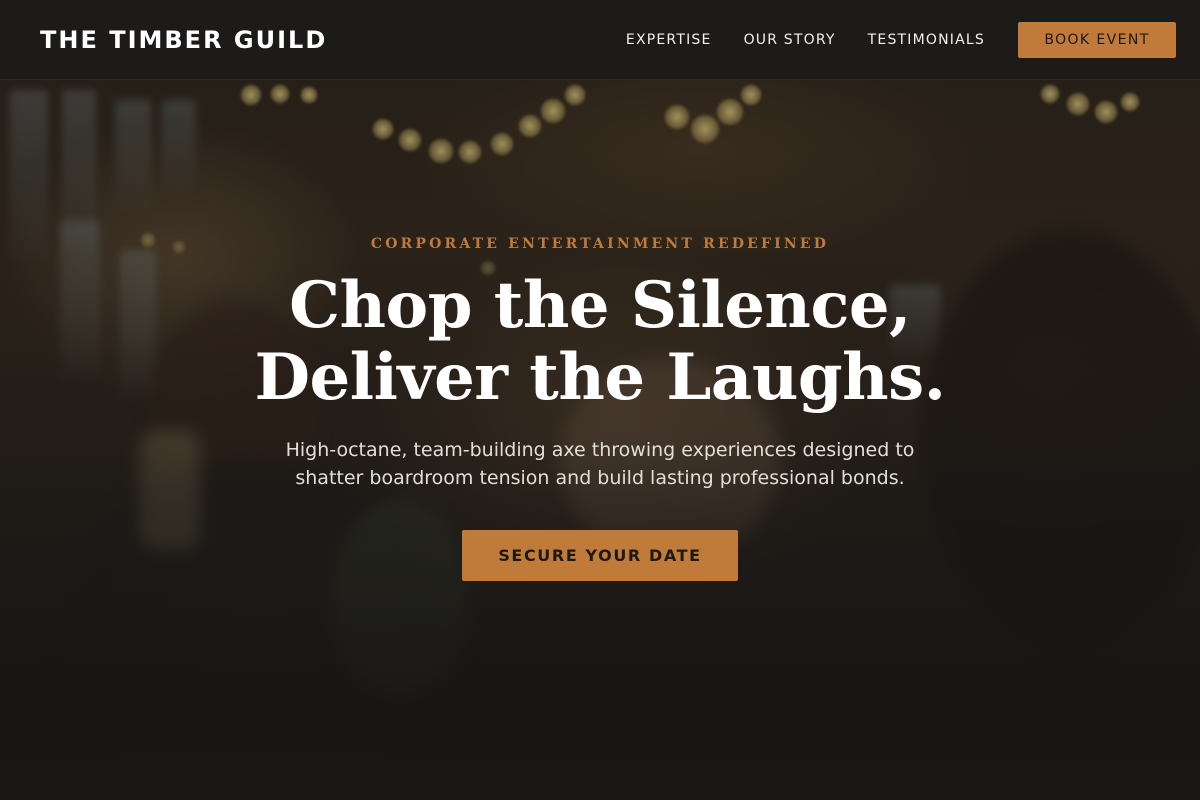 The image size is (1200, 800). I want to click on book-event-button: BOOK EVENT, so click(1097, 39).